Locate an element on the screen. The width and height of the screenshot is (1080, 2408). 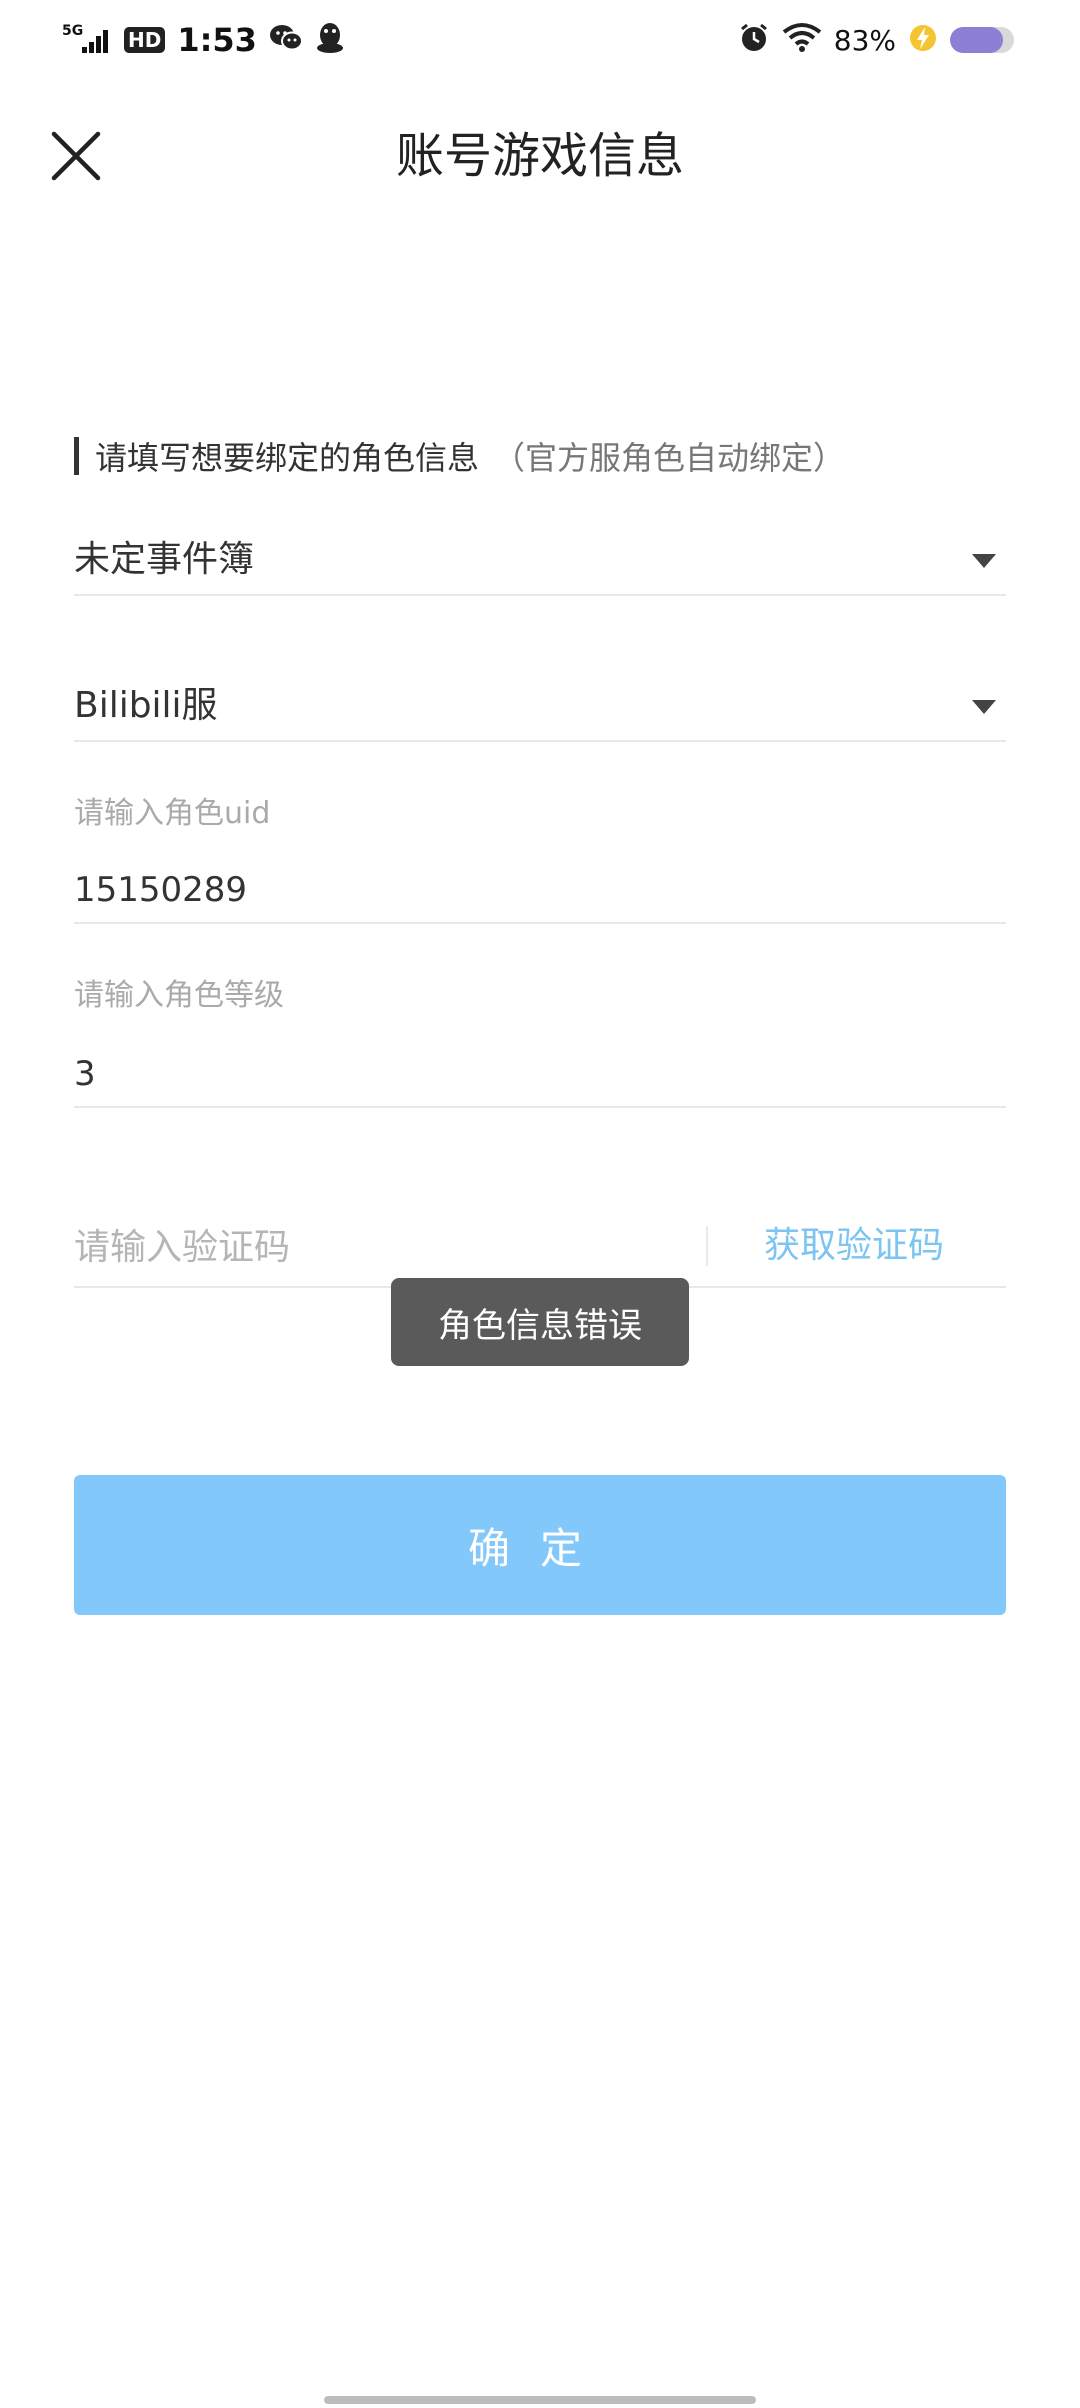
confirm-button: 确定 is located at coordinates (540, 1545).